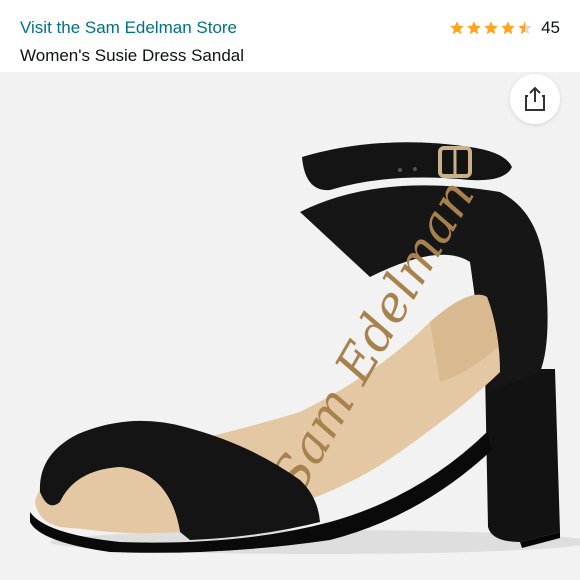  I want to click on sandal-ankle-strap, so click(407, 166).